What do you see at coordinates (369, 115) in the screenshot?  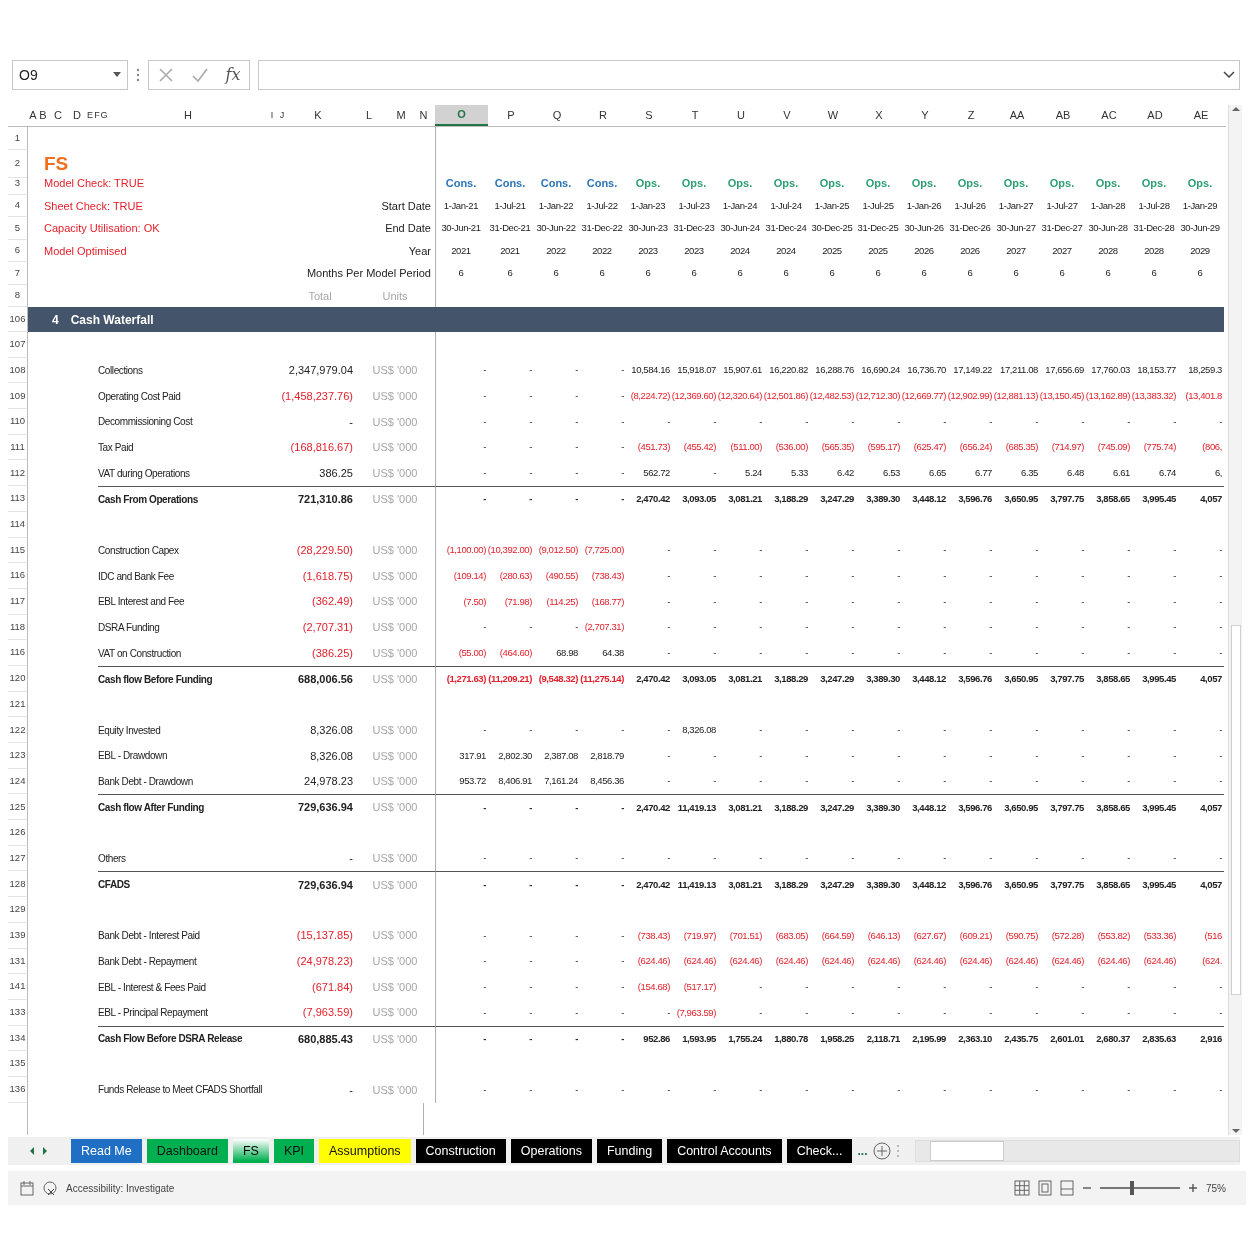 I see `column-header: L` at bounding box center [369, 115].